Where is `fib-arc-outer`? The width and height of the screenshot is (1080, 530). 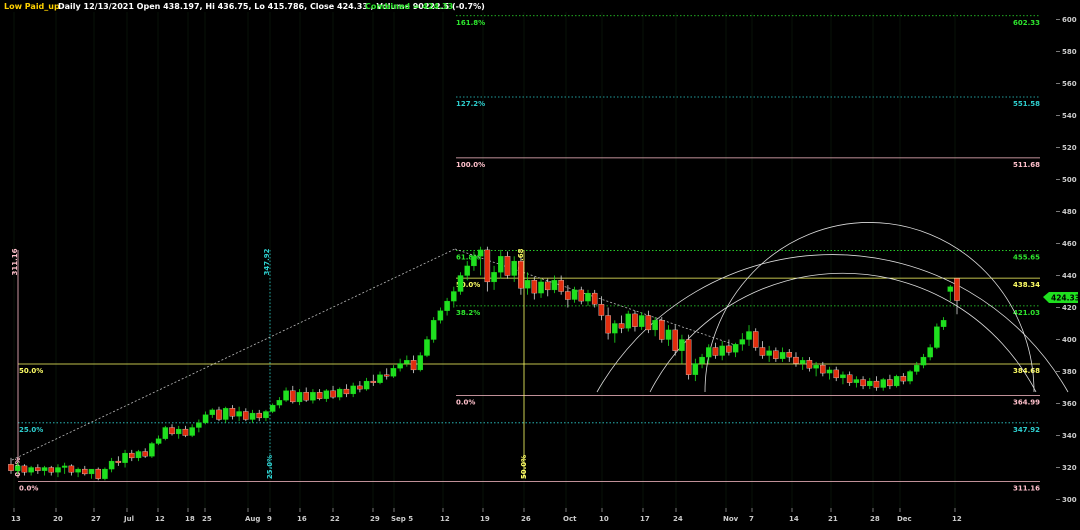 fib-arc-outer is located at coordinates (832, 323).